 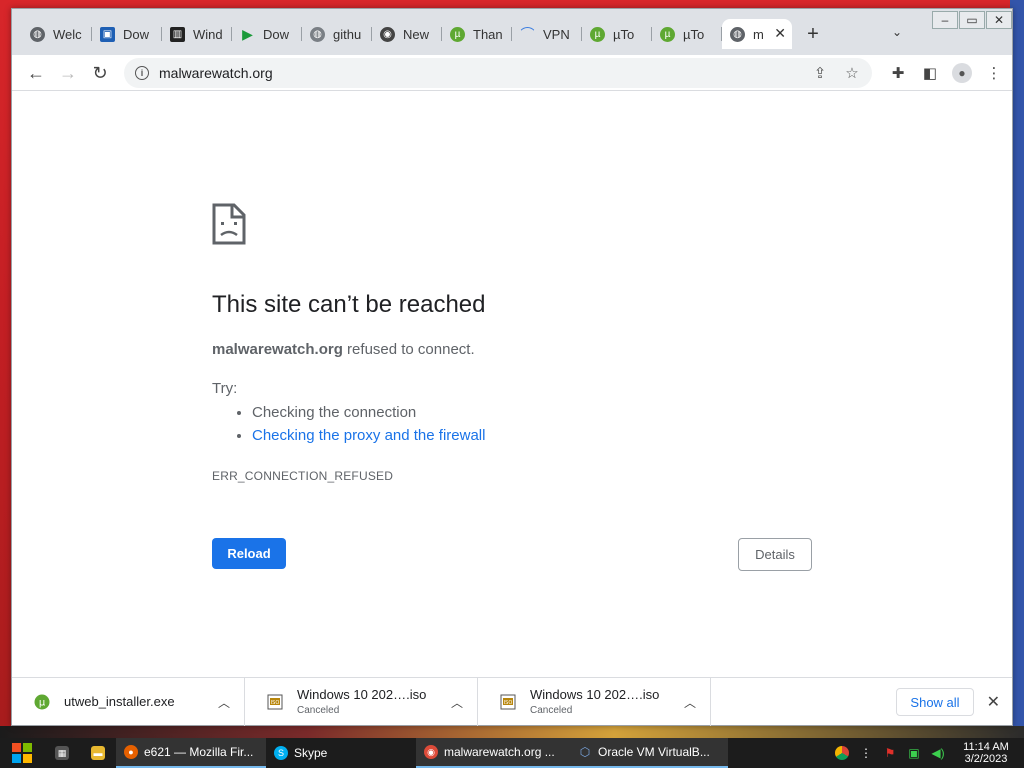 I want to click on forward-icon: →, so click(x=68, y=73).